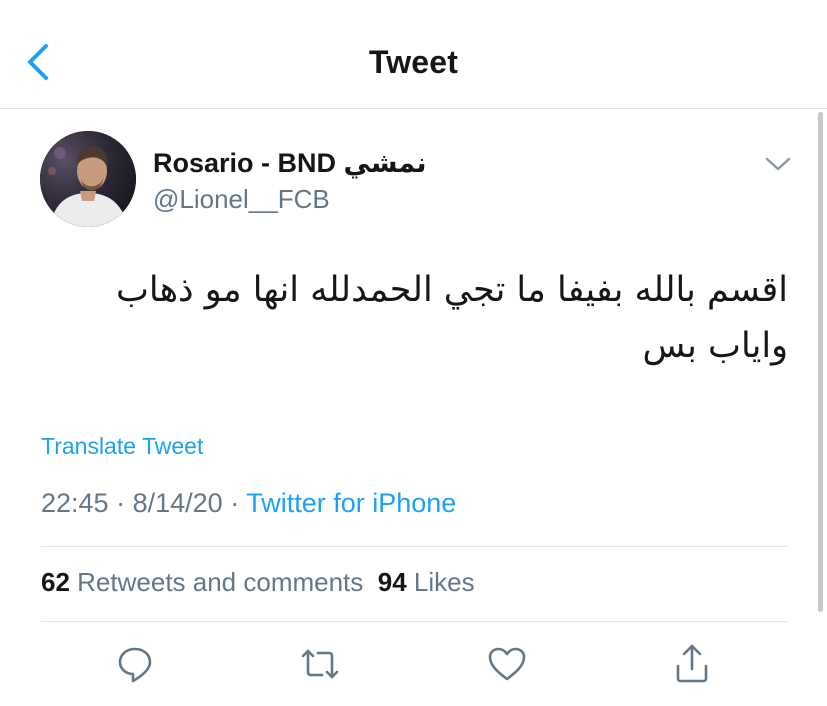 The width and height of the screenshot is (827, 706). I want to click on avatar-photo, so click(88, 179).